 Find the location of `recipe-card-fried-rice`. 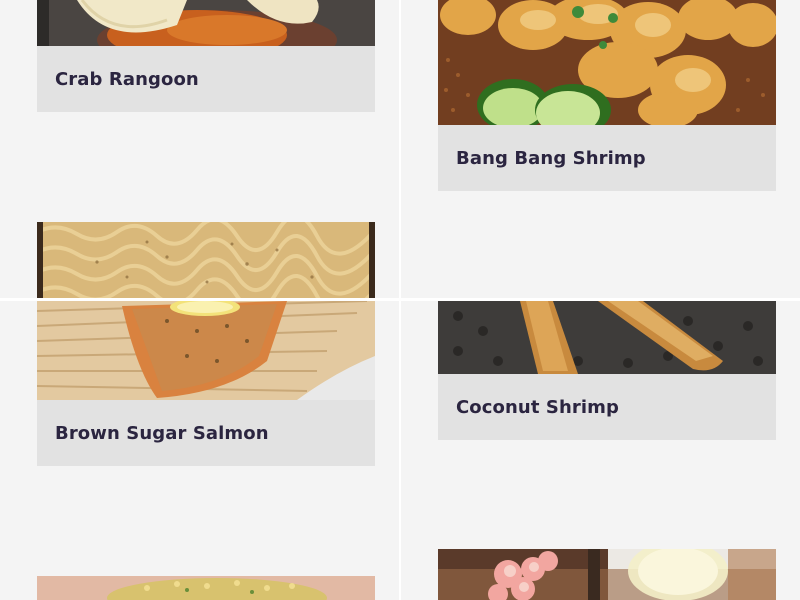

recipe-card-fried-rice is located at coordinates (206, 588).